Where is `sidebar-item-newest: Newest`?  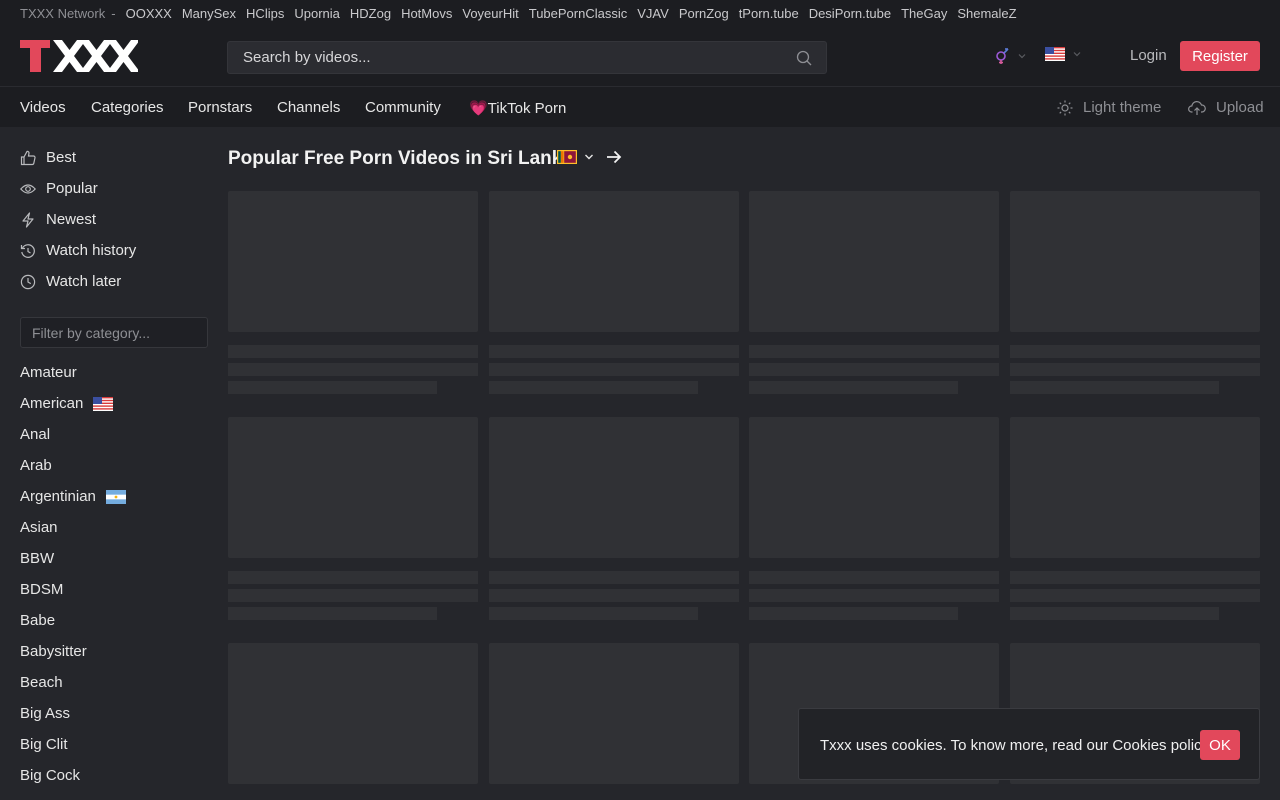
sidebar-item-newest: Newest is located at coordinates (58, 219).